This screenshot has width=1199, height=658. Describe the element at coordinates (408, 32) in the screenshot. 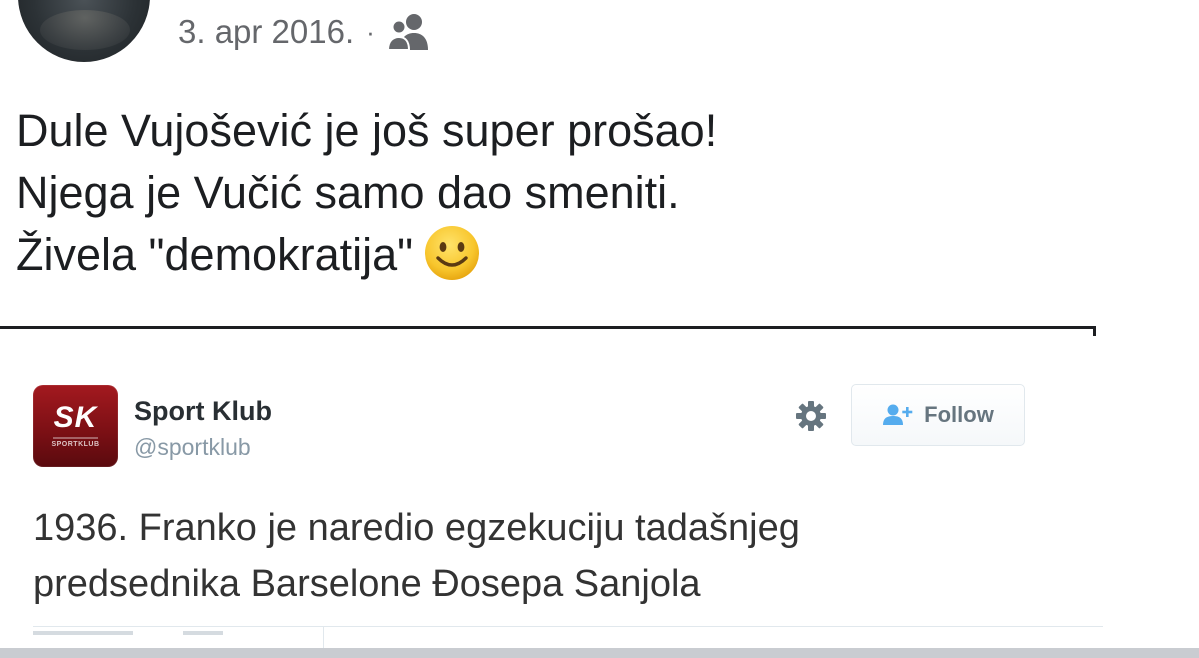

I see `friends-icon` at that location.